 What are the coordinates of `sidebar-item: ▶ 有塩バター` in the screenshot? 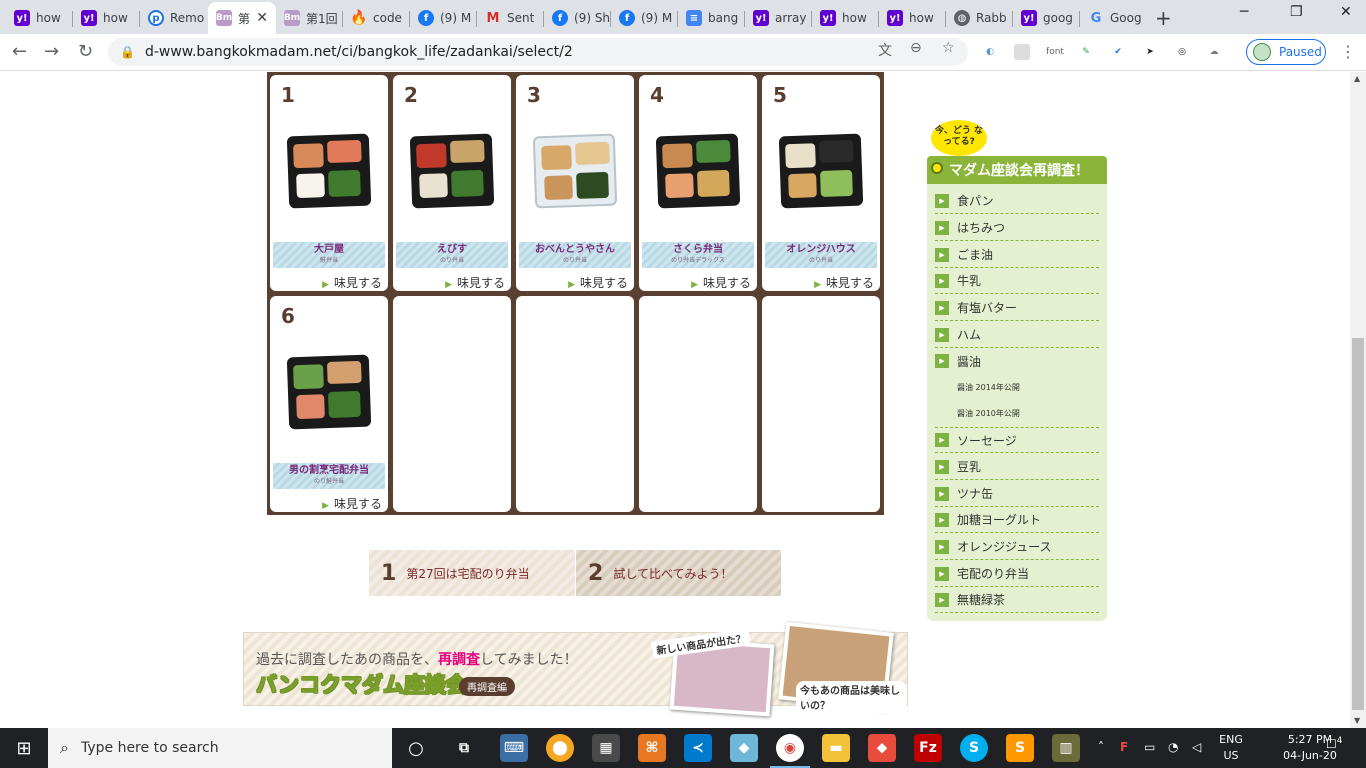 It's located at (1017, 308).